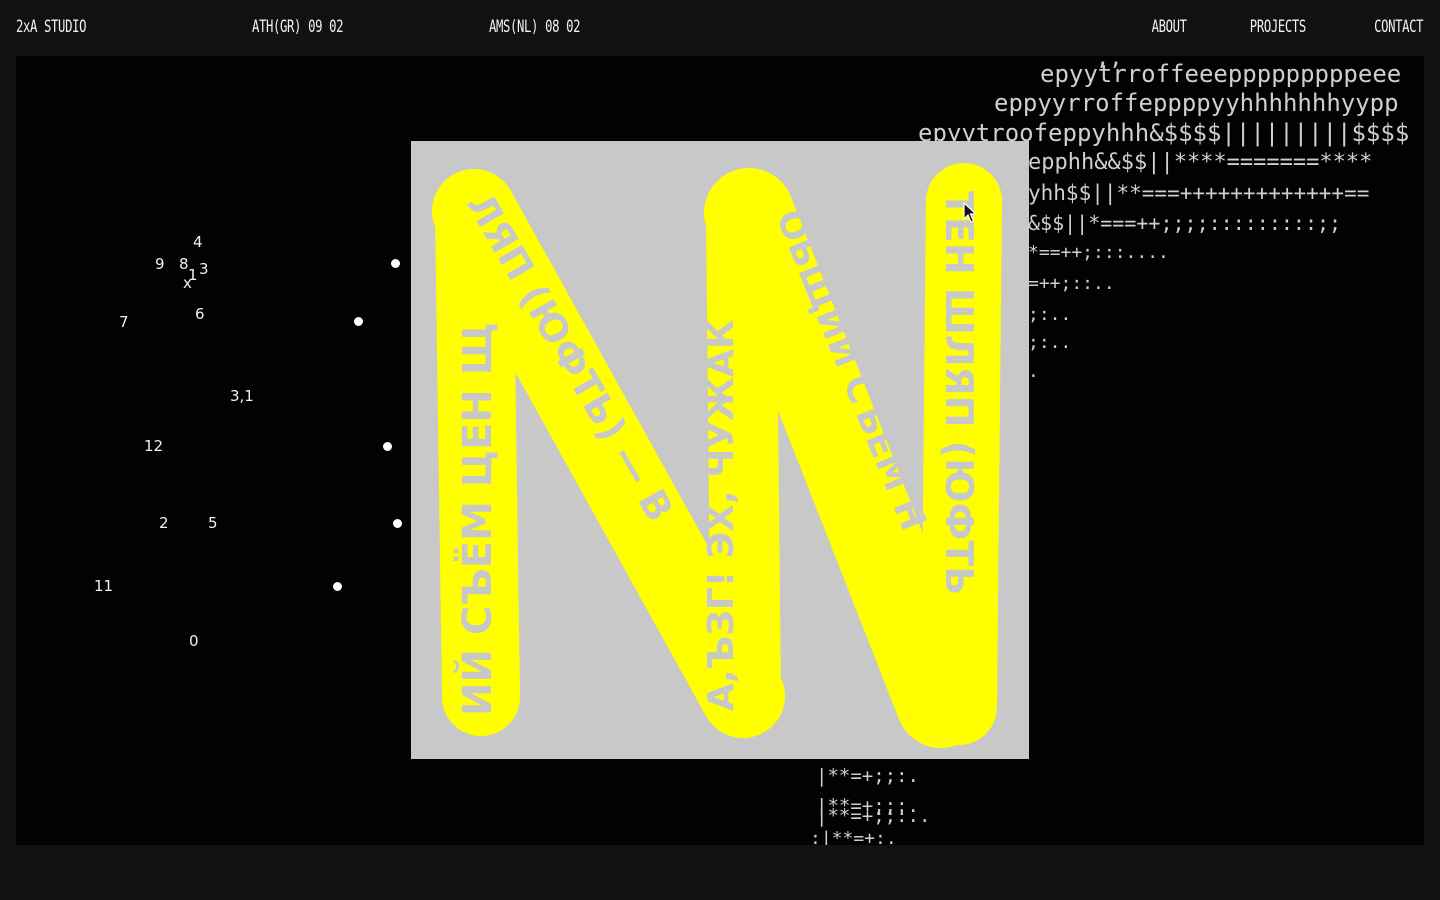 This screenshot has width=1440, height=900. What do you see at coordinates (298, 27) in the screenshot?
I see `location-athens-time: ATH(GR) 09 02` at bounding box center [298, 27].